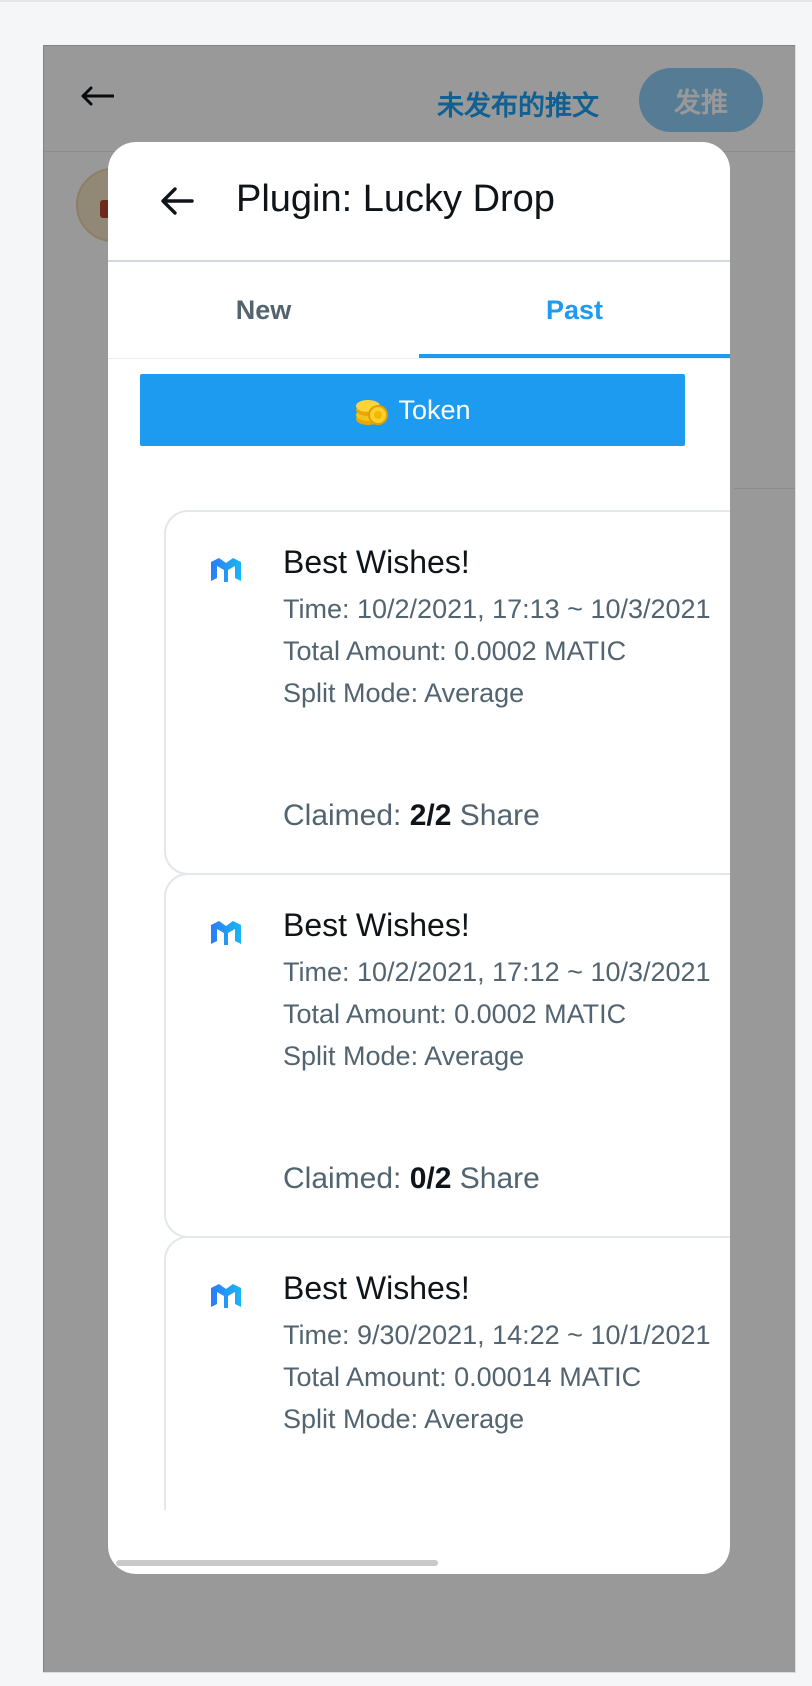 This screenshot has width=812, height=1686. I want to click on dialog-header: Plugin: Lucky Drop, so click(419, 202).